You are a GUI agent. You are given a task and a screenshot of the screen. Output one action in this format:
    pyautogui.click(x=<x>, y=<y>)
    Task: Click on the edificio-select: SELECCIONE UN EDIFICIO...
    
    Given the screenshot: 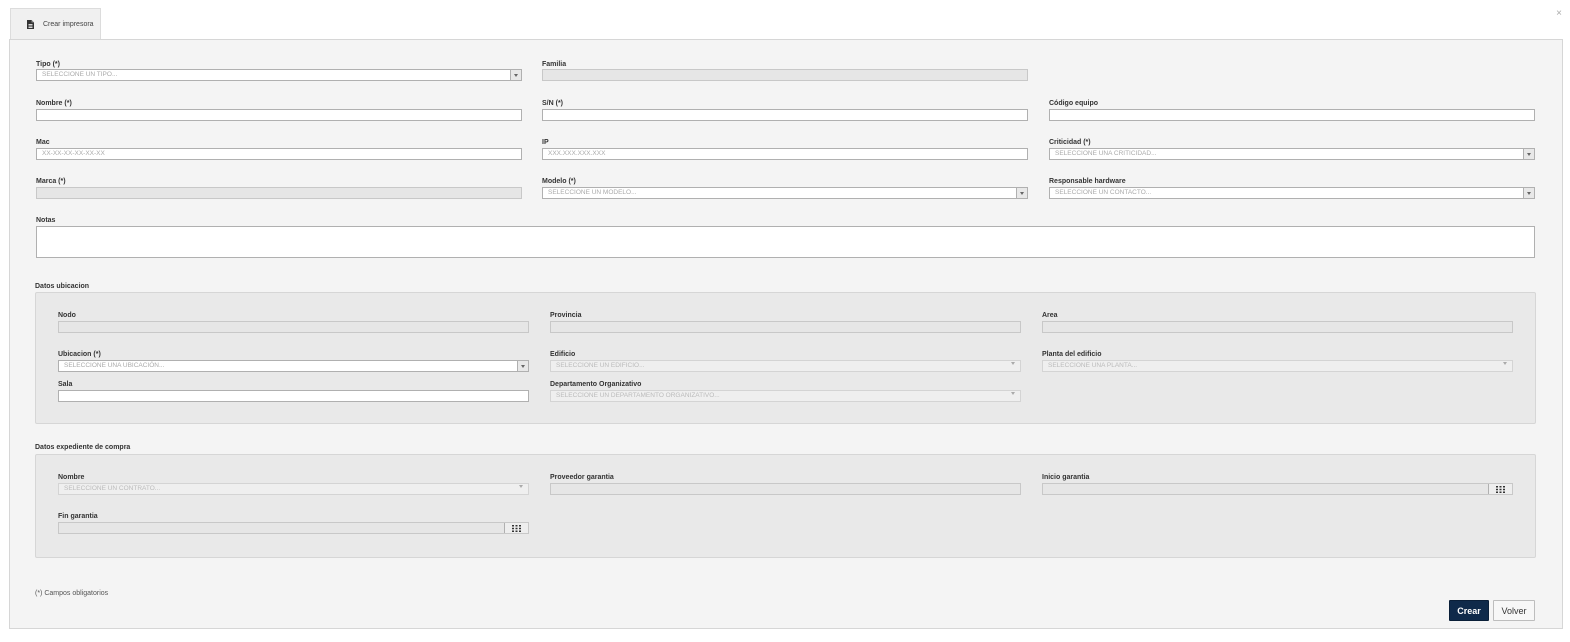 What is the action you would take?
    pyautogui.click(x=785, y=366)
    